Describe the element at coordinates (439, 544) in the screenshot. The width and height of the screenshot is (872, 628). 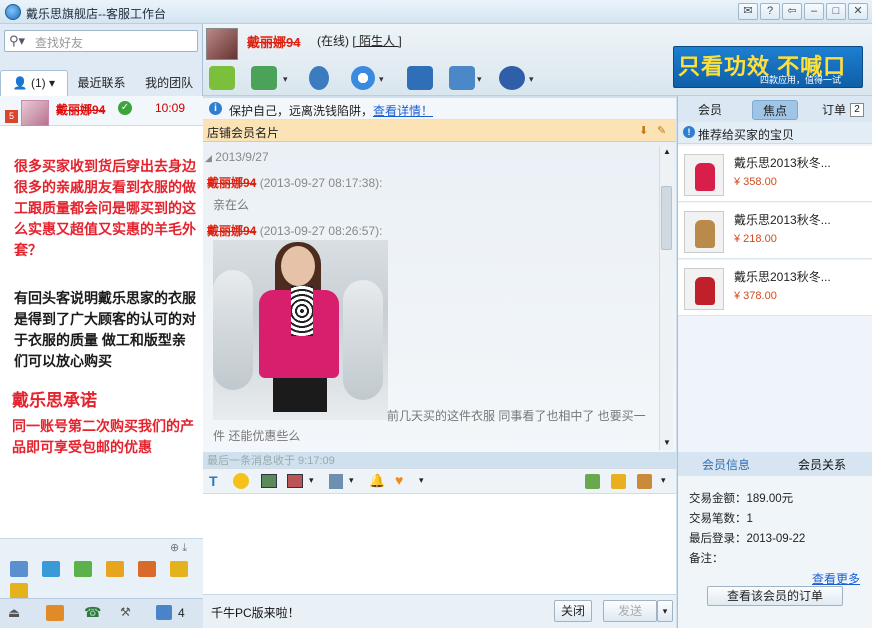
I see `message-input` at that location.